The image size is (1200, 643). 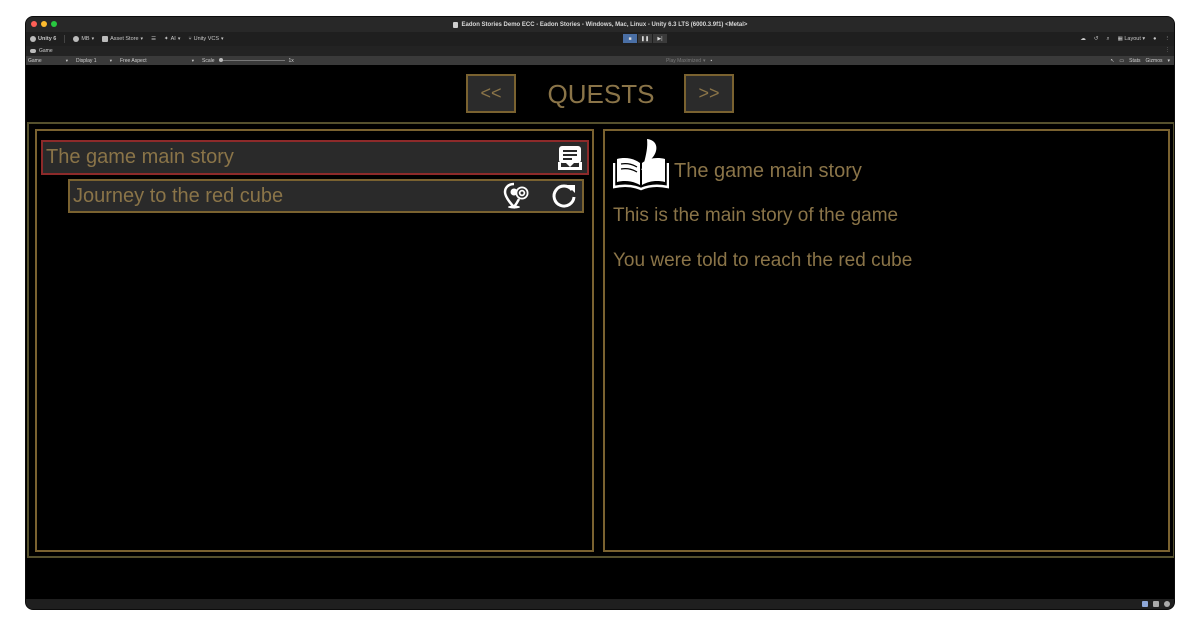 I want to click on toolbar-right: ☁ ↺ ⌕ ▦ Layout ▾ ● ⋮, so click(x=1125, y=39).